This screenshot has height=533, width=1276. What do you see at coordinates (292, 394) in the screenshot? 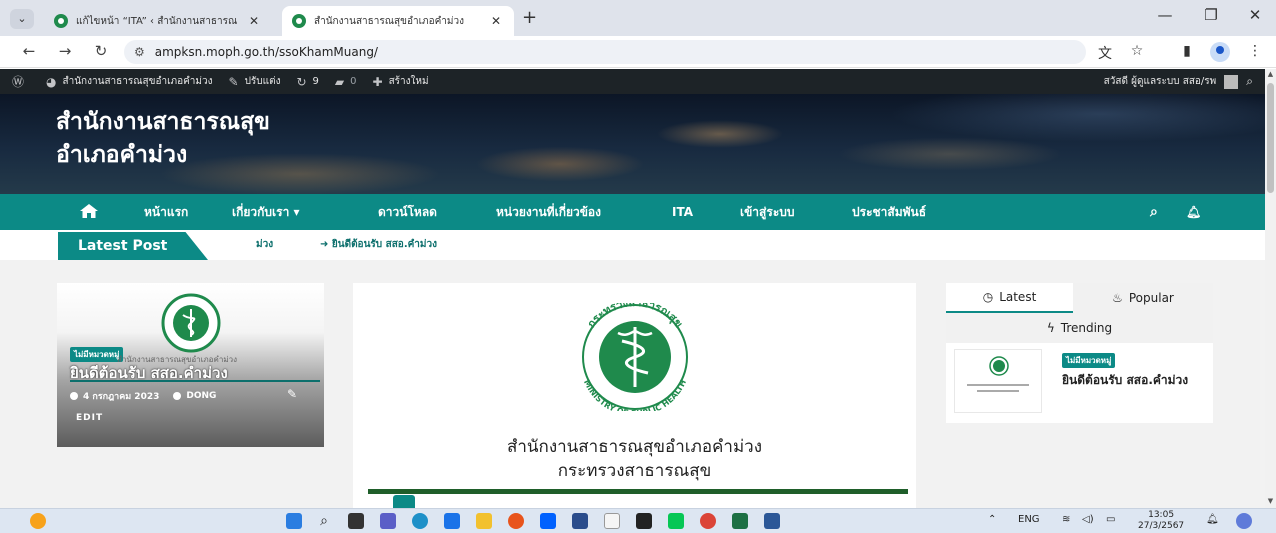
I see `edit-pencil-icon: ✎` at bounding box center [292, 394].